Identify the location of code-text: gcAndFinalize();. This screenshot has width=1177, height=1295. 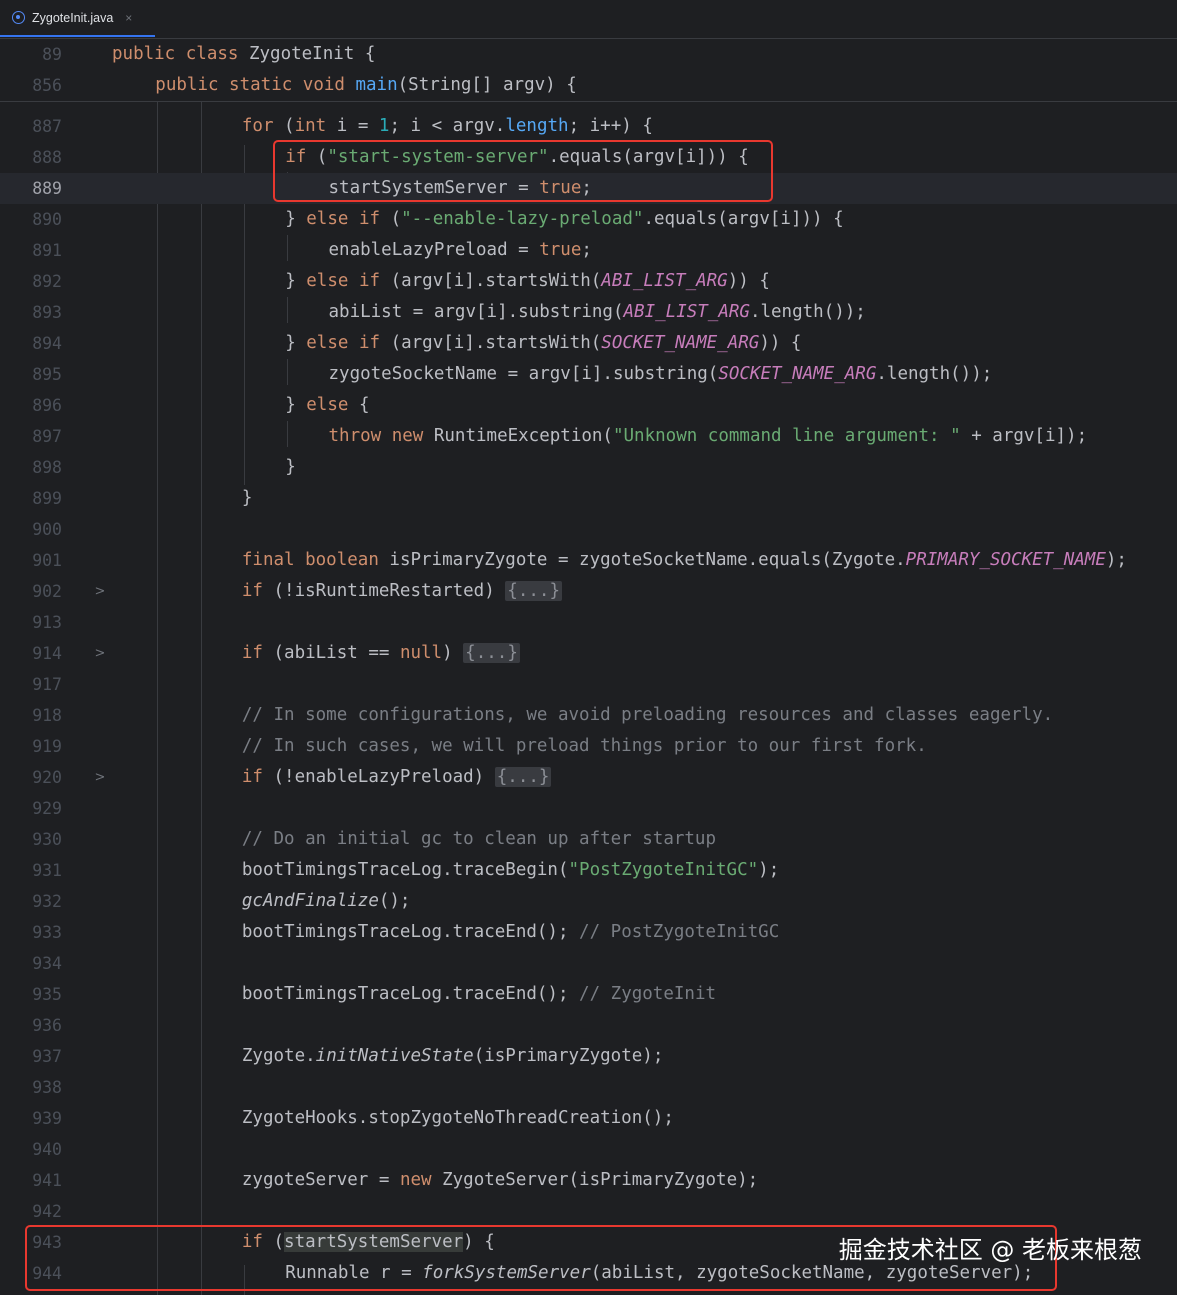
(326, 901).